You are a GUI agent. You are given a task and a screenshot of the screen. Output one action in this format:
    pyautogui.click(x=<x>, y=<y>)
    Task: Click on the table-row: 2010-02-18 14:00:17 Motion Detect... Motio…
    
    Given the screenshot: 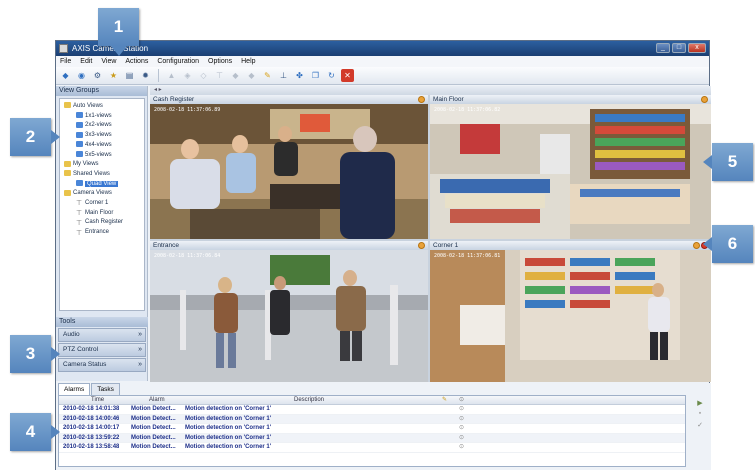 What is the action you would take?
    pyautogui.click(x=372, y=429)
    